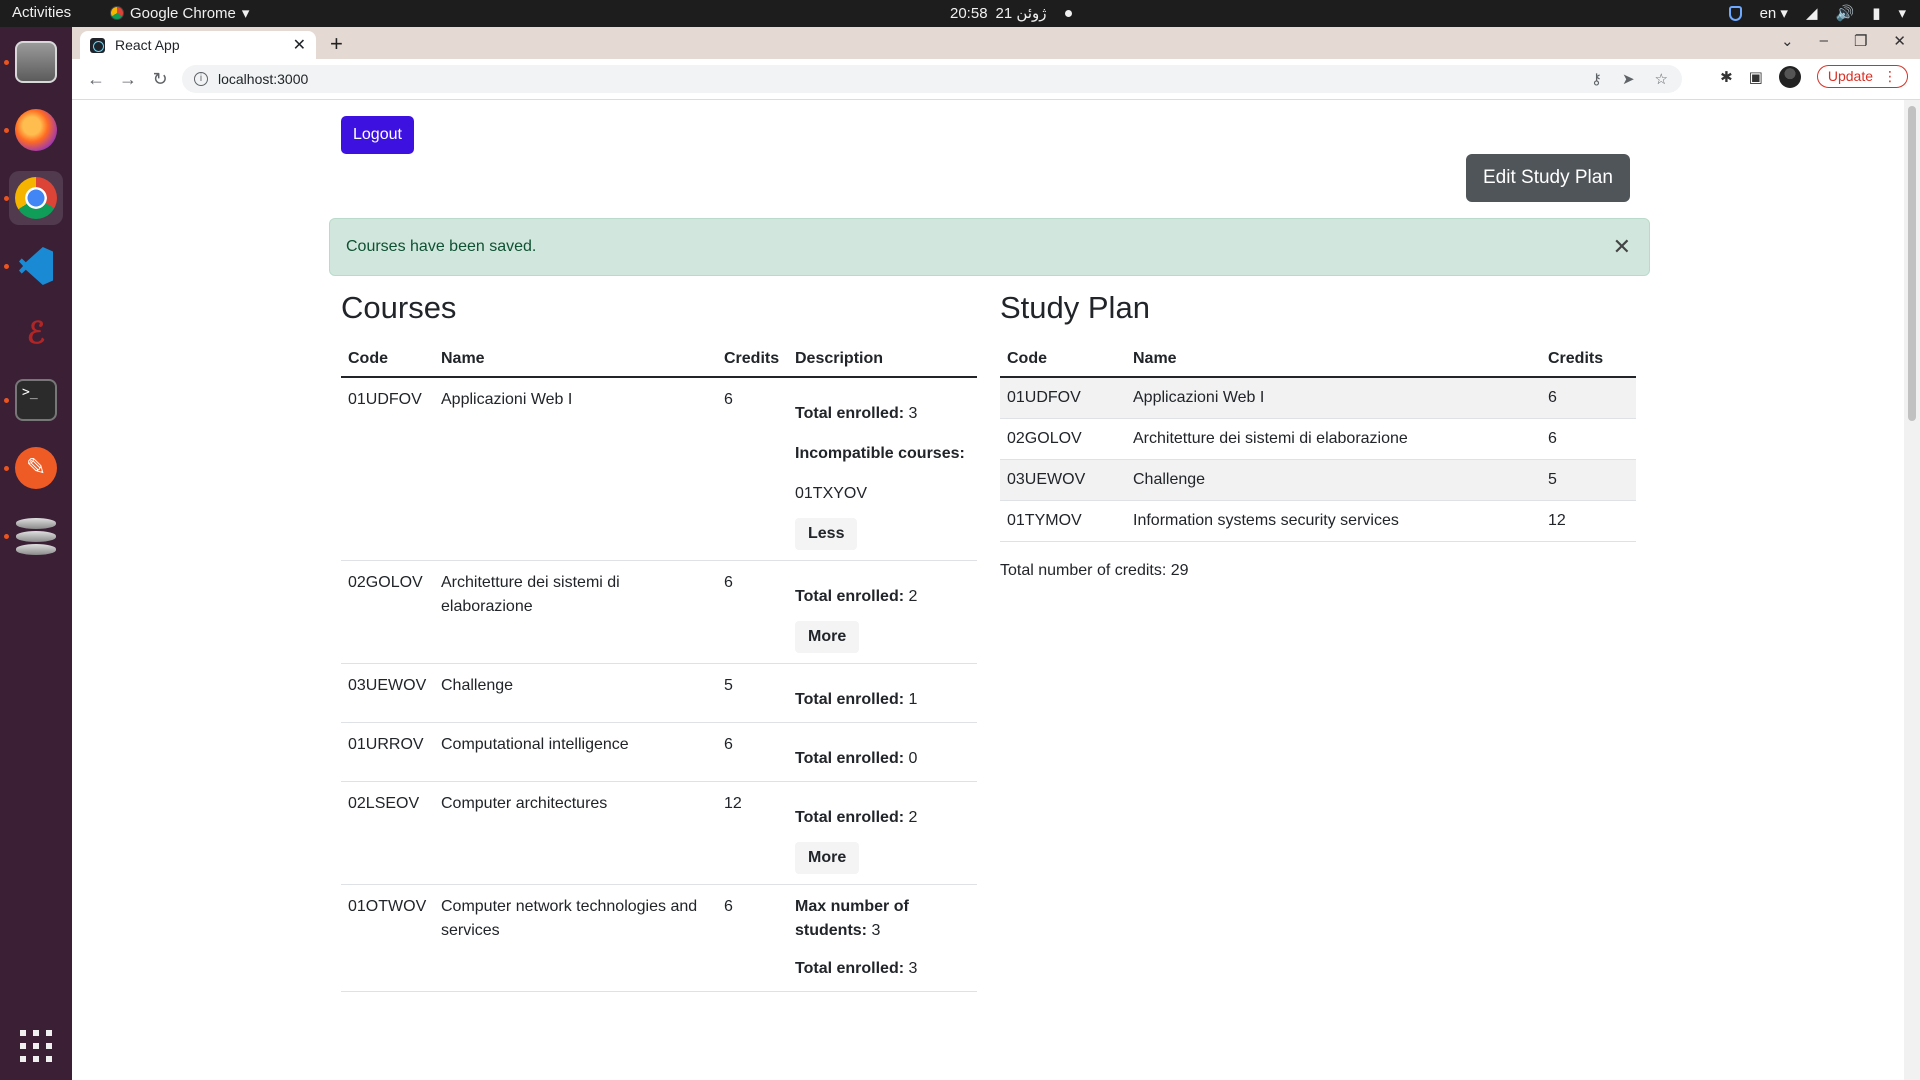  Describe the element at coordinates (1661, 79) in the screenshot. I see `bookmark-star-icon: ☆` at that location.